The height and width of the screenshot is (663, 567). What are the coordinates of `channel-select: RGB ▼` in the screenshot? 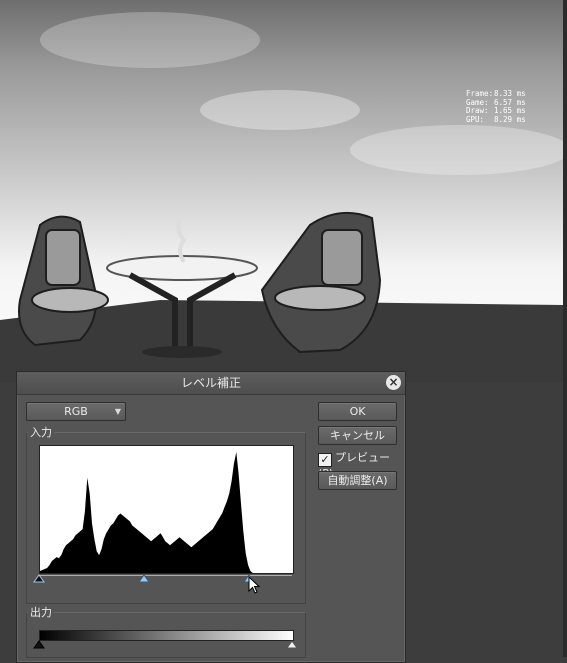 It's located at (76, 411).